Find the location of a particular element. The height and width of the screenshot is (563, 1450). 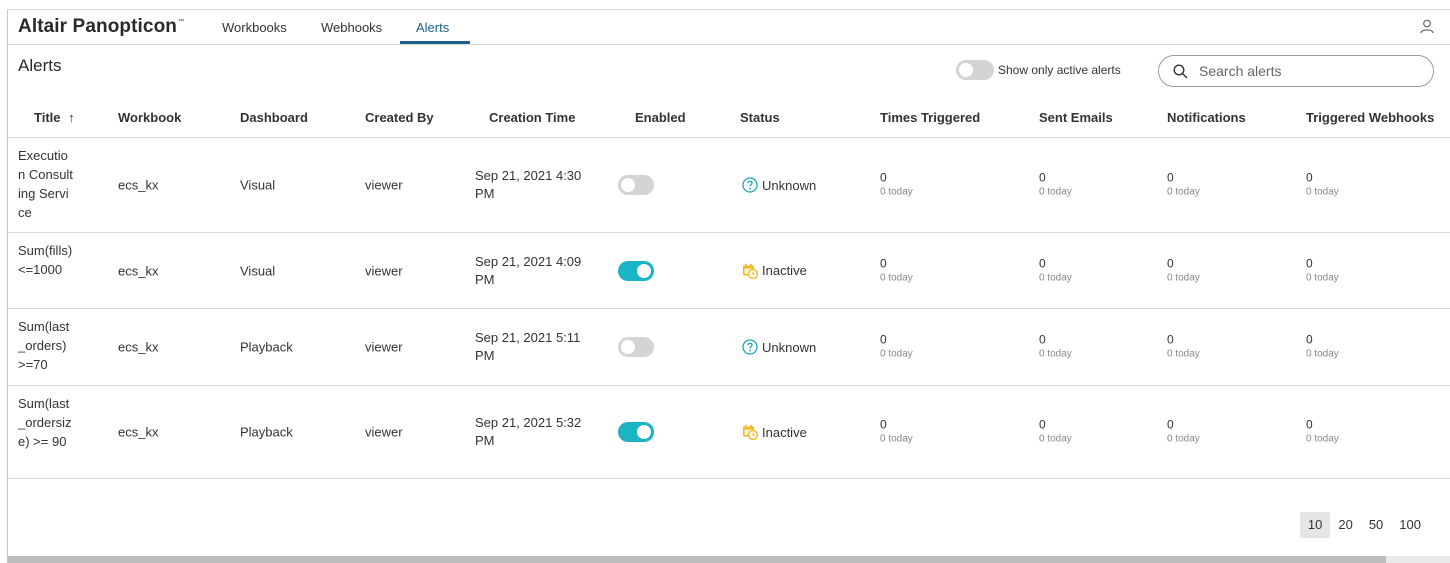

column-header-triggered-webhooks: Triggered Webhooks is located at coordinates (1370, 117).